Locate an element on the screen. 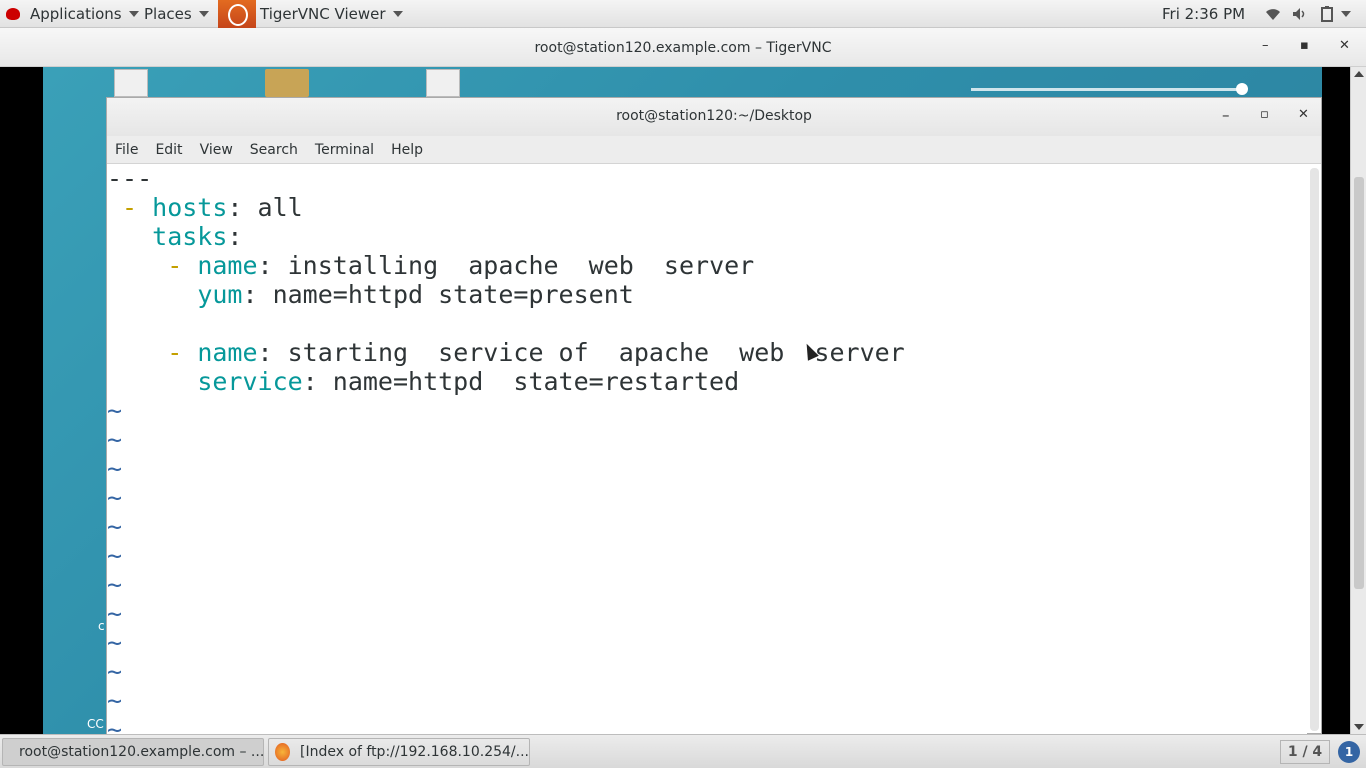  clock: Fri 2:36 PM is located at coordinates (1203, 14).